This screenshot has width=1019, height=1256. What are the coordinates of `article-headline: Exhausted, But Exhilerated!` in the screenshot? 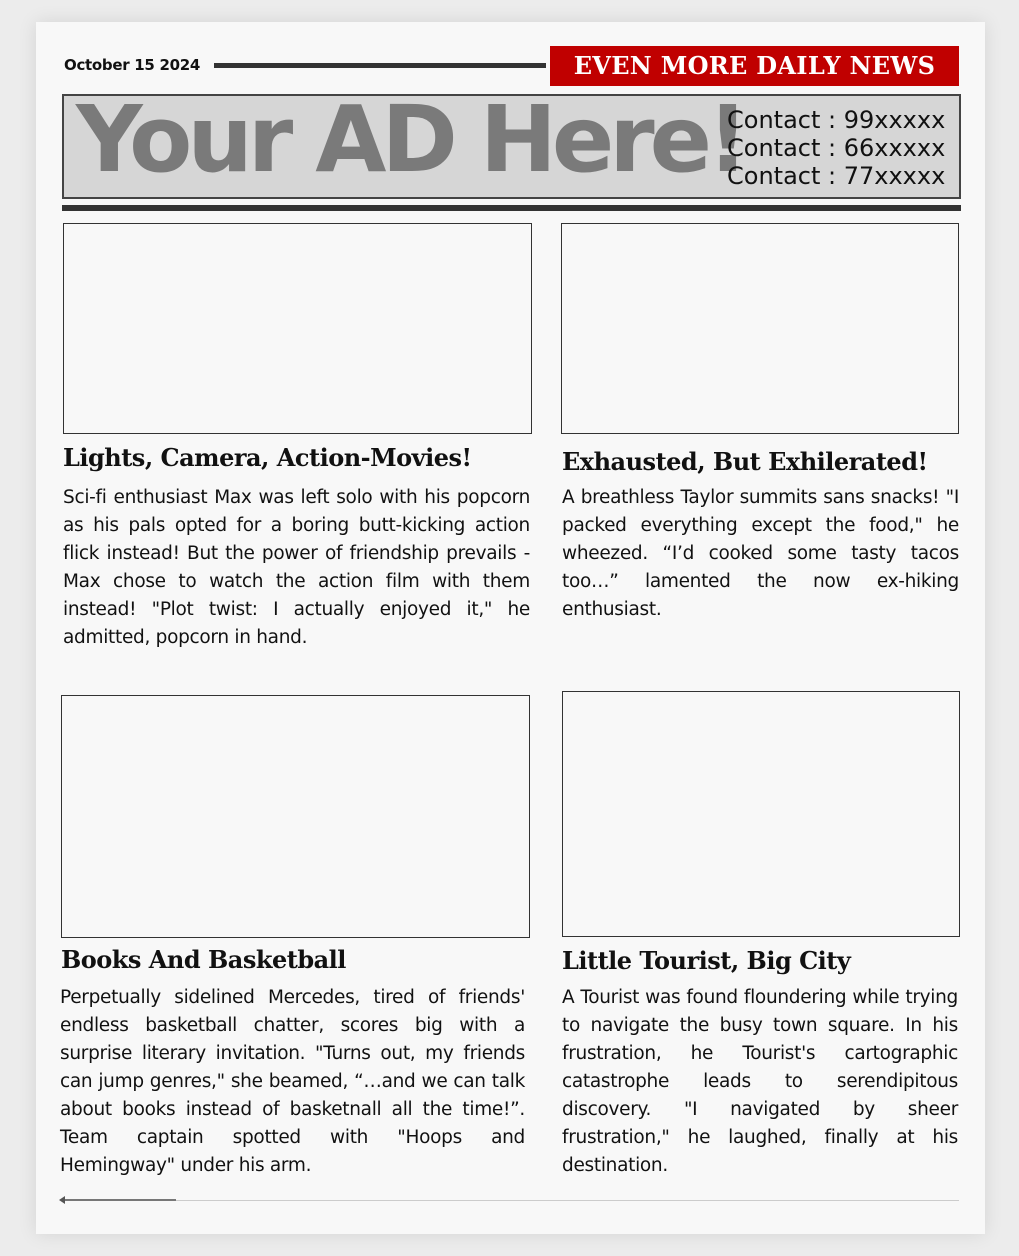 It's located at (745, 461).